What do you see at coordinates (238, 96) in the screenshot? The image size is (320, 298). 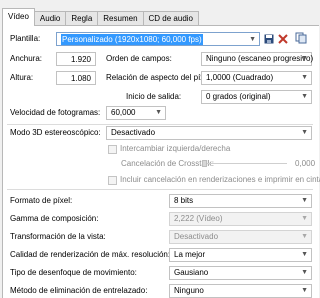 I see `output-start-value: 0 grados (original)` at bounding box center [238, 96].